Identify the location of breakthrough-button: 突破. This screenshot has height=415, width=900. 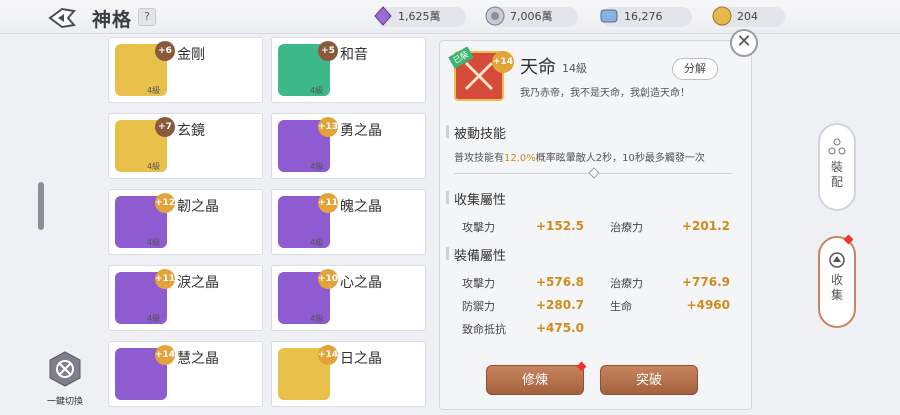
(649, 380).